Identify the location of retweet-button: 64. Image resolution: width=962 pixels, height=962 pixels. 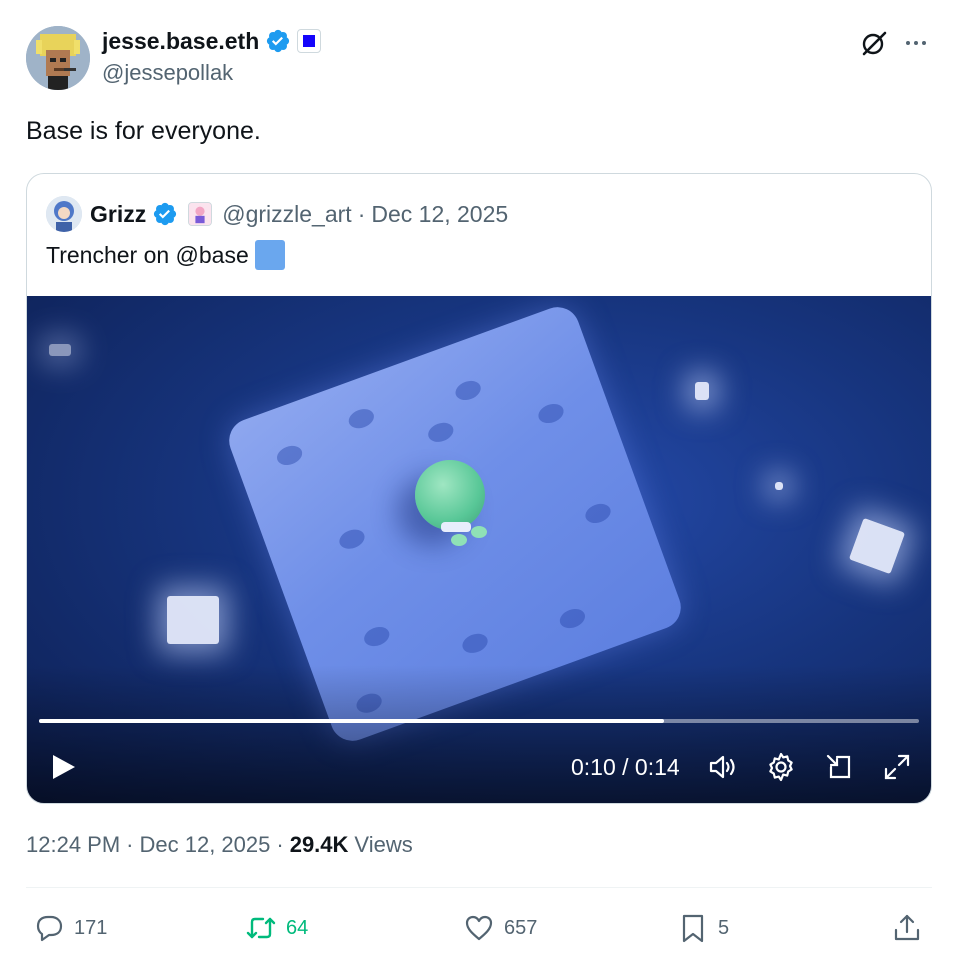
(276, 928).